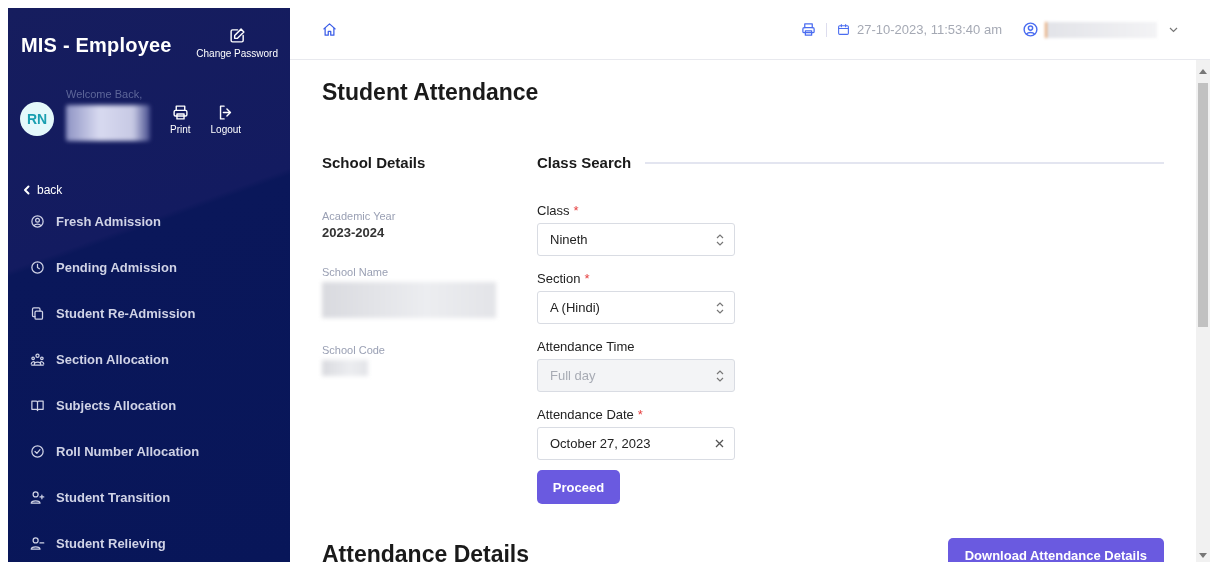 The width and height of the screenshot is (1210, 562). I want to click on home-icon, so click(329, 29).